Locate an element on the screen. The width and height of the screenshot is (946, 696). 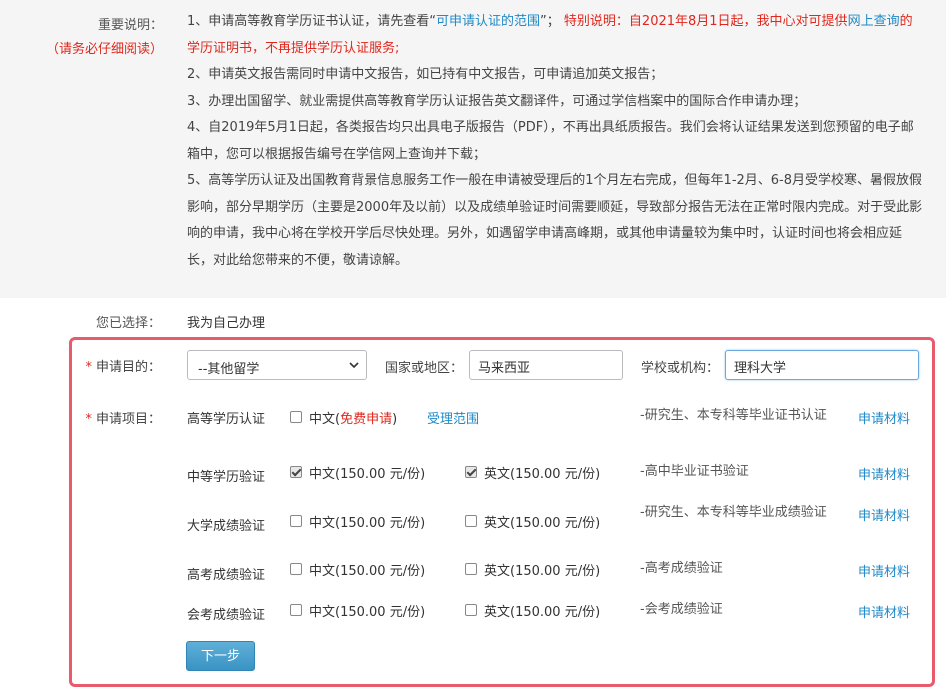
project-label: 申请项目： is located at coordinates (128, 419).